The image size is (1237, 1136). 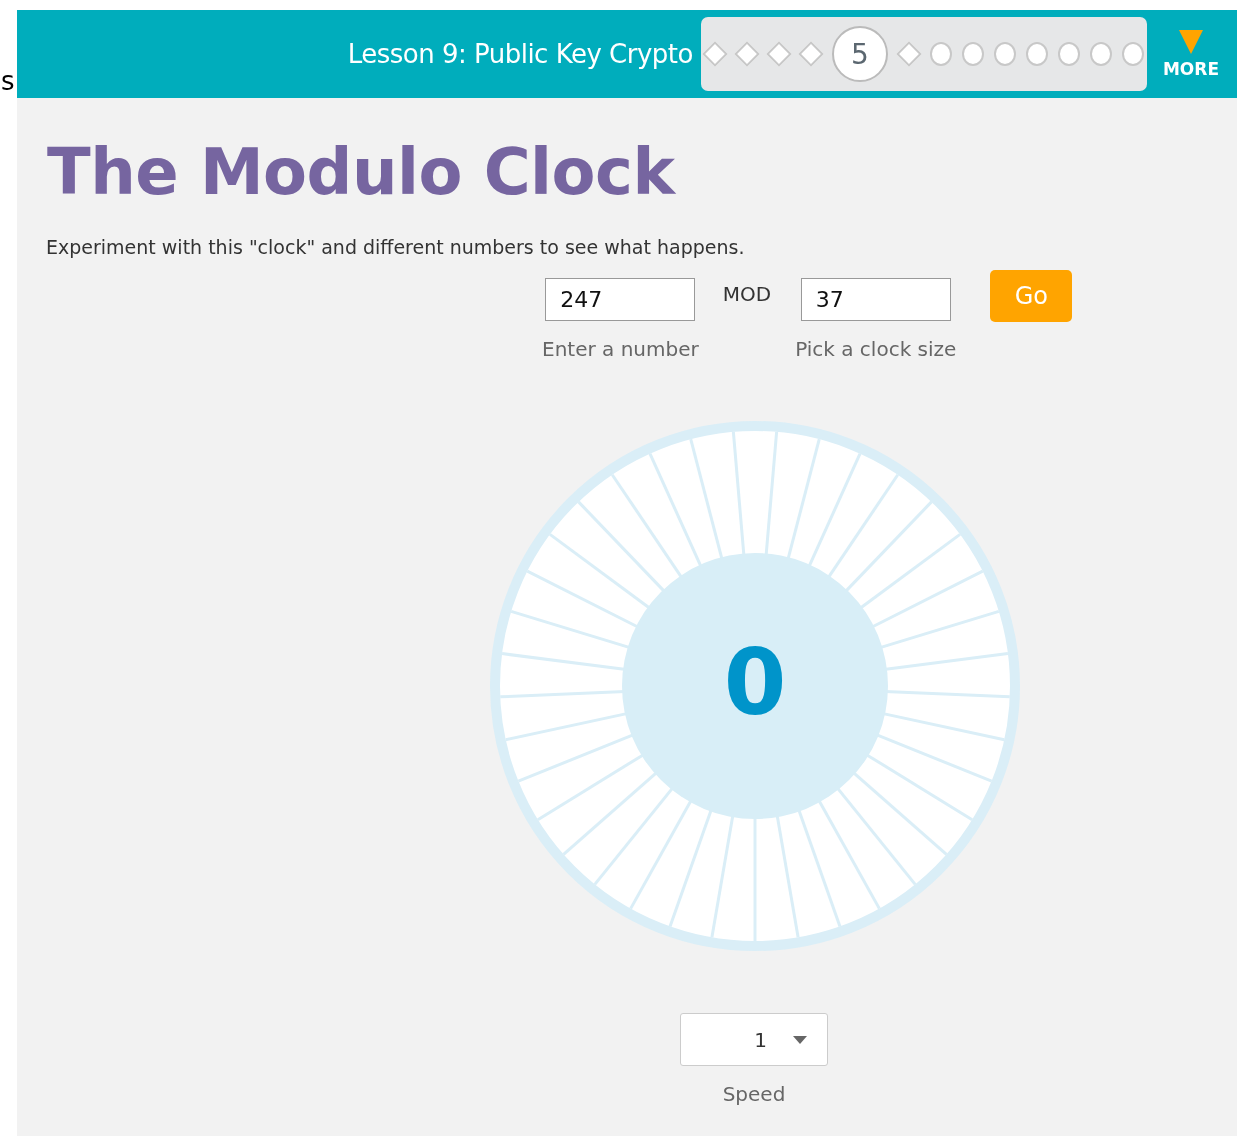 I want to click on page-title: The Modulo Clock, so click(x=362, y=172).